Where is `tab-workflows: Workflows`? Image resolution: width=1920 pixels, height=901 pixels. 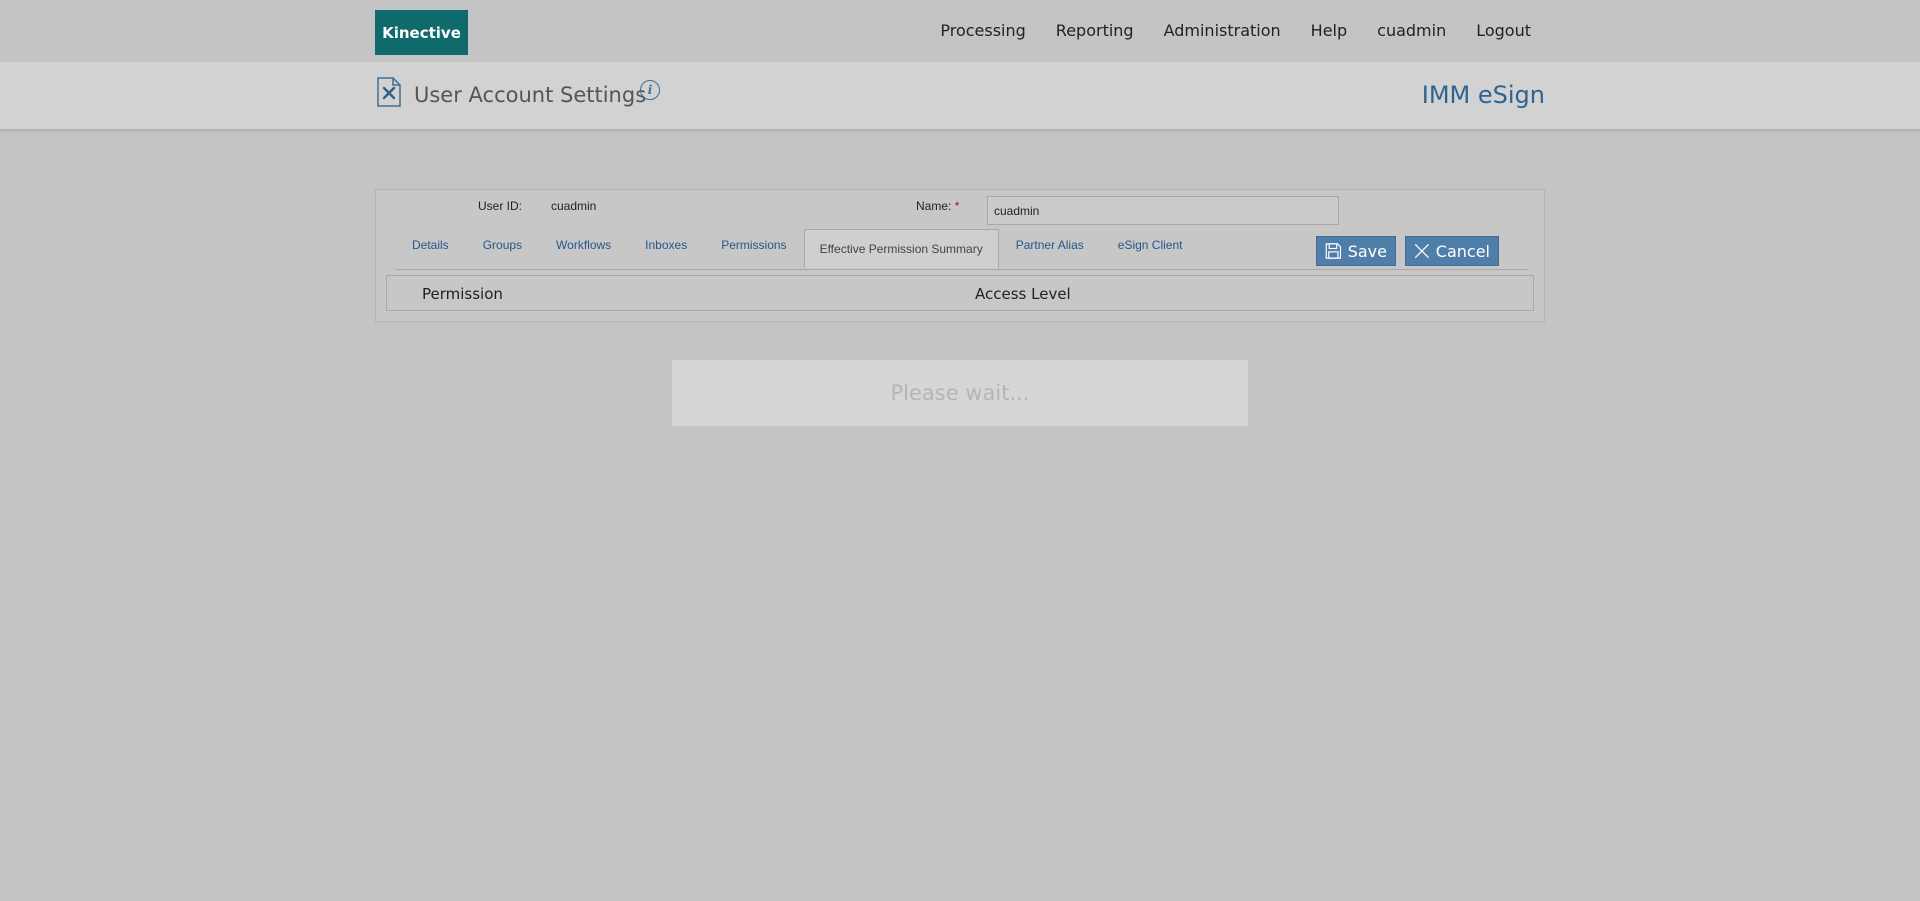 tab-workflows: Workflows is located at coordinates (583, 245).